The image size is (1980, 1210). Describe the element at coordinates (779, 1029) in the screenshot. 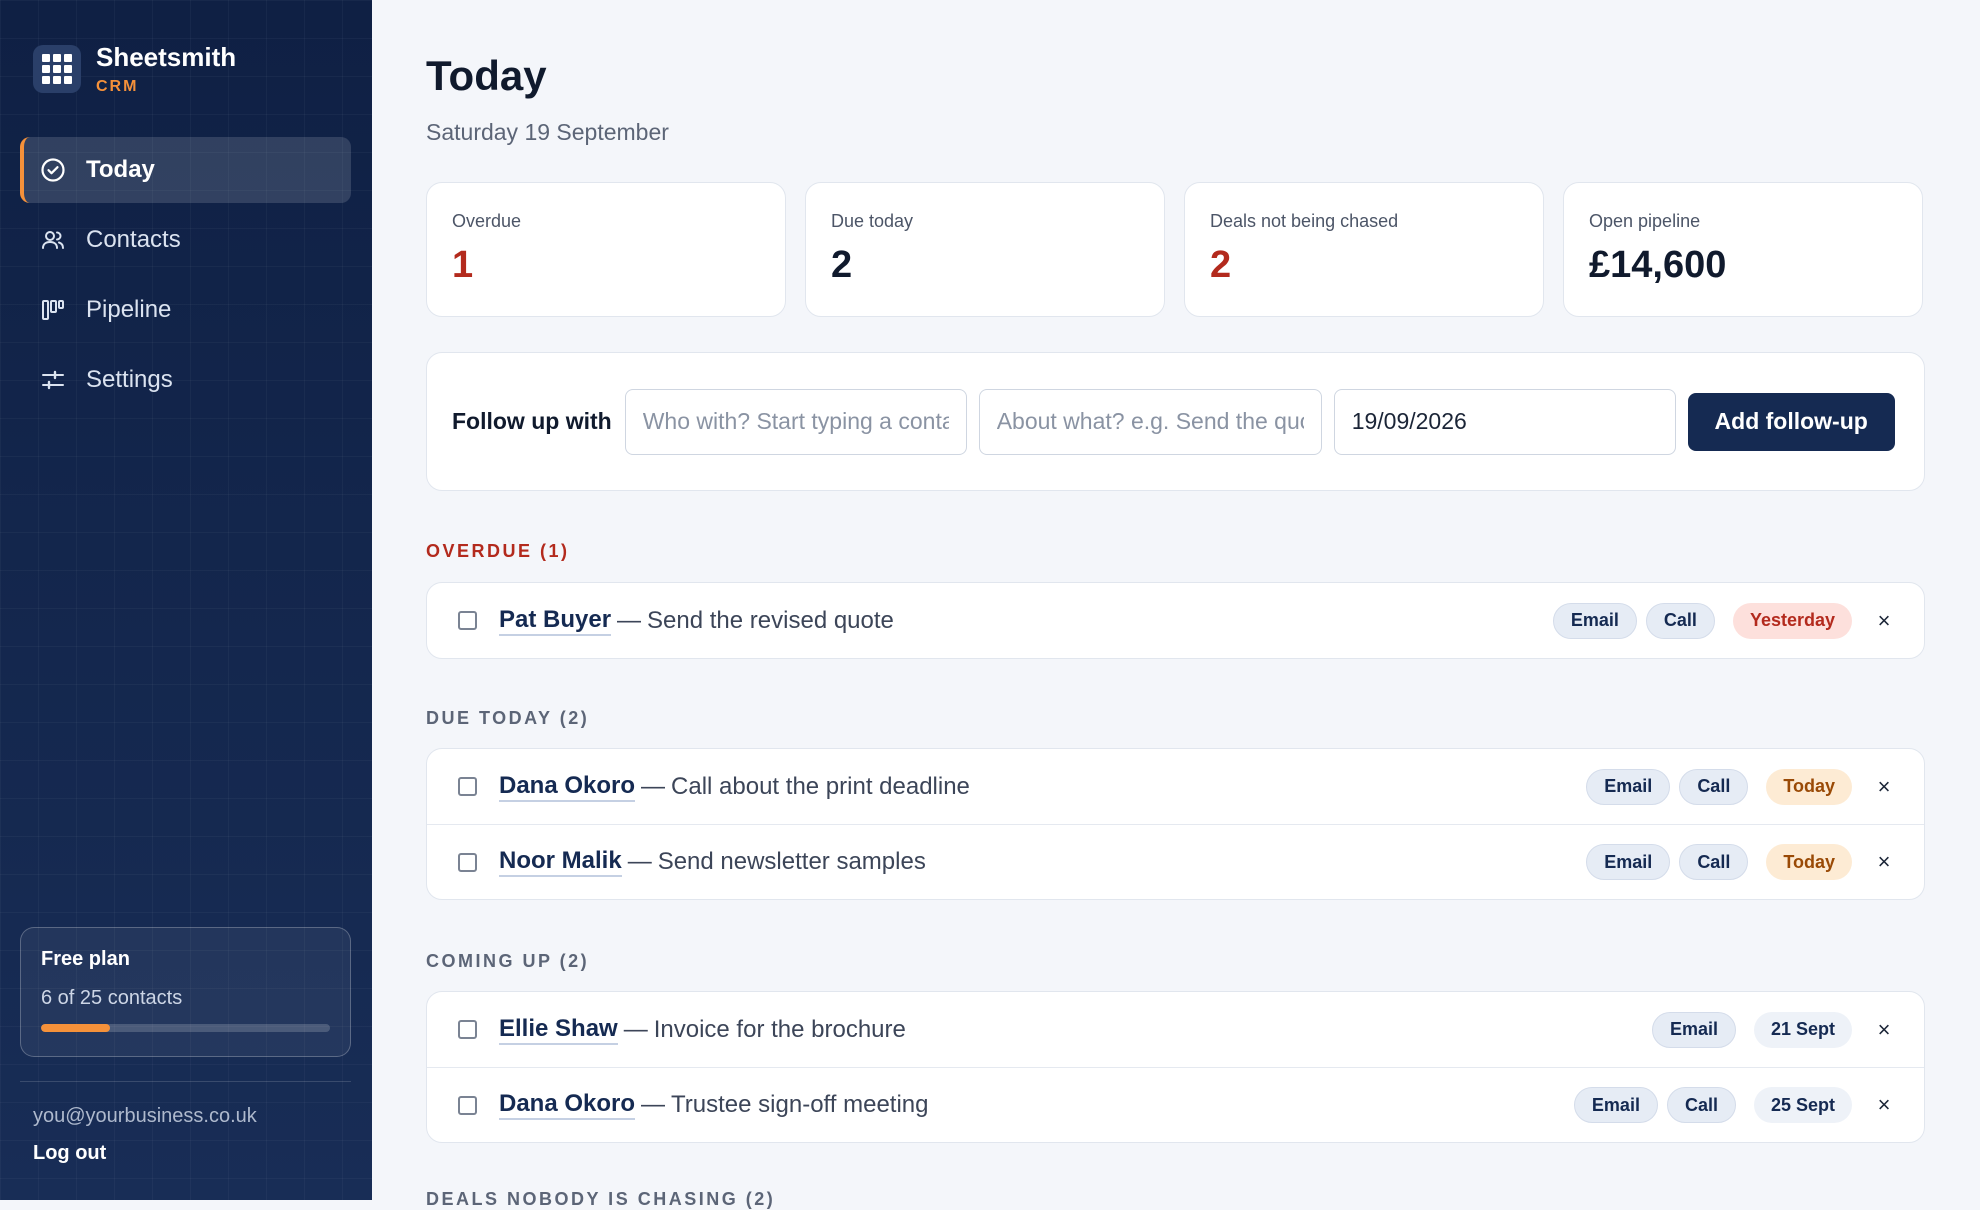

I see `task-description: Invoice for the brochure` at that location.